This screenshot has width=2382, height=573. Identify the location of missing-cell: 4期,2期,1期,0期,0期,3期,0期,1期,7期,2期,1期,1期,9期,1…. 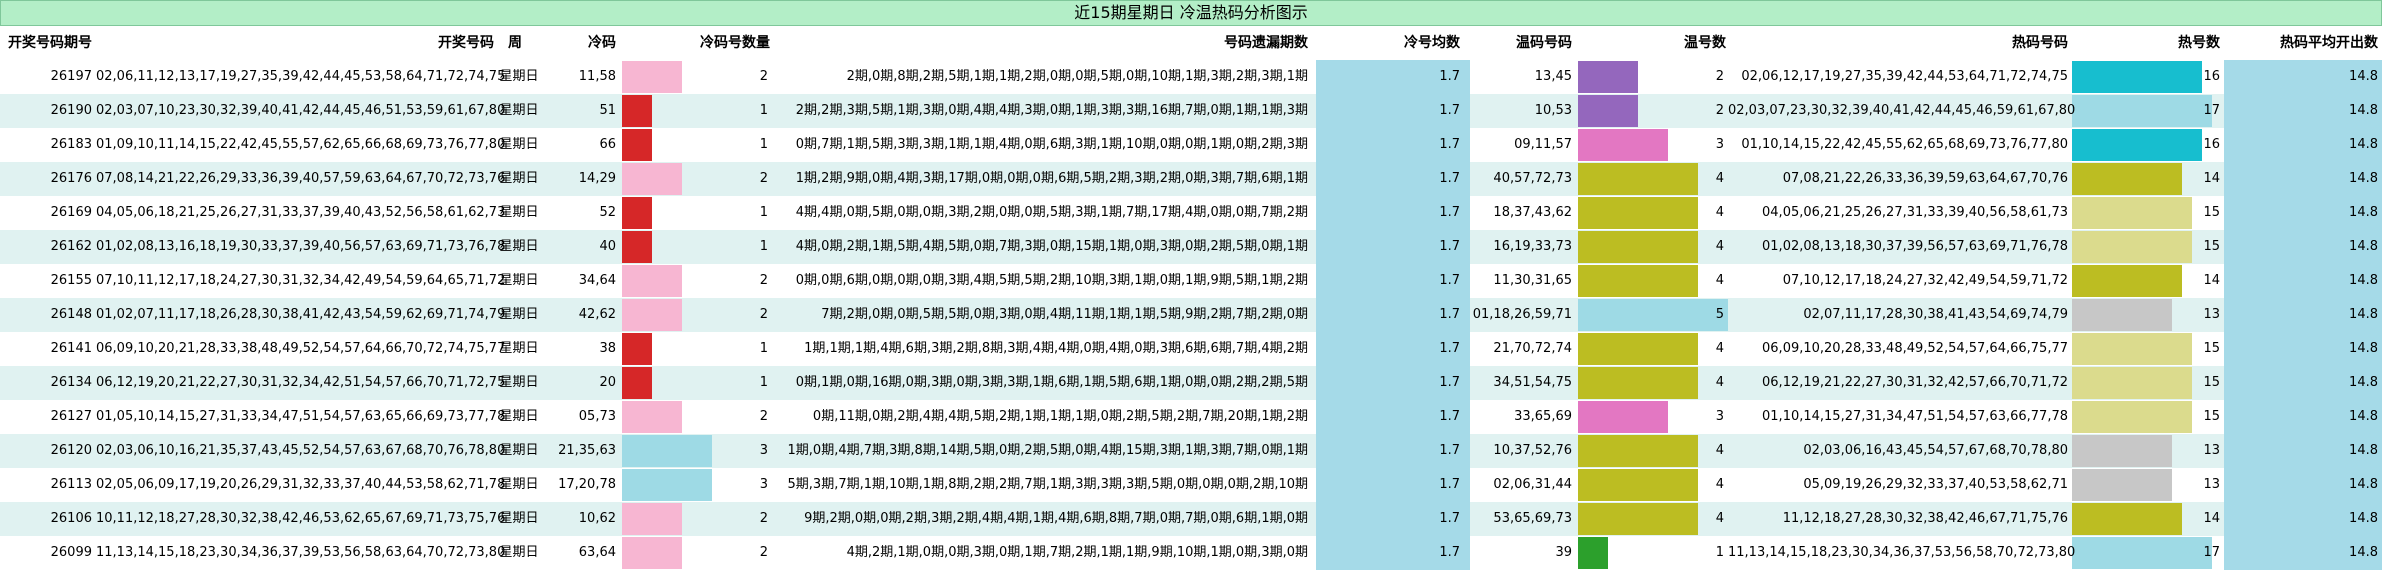
(1077, 552).